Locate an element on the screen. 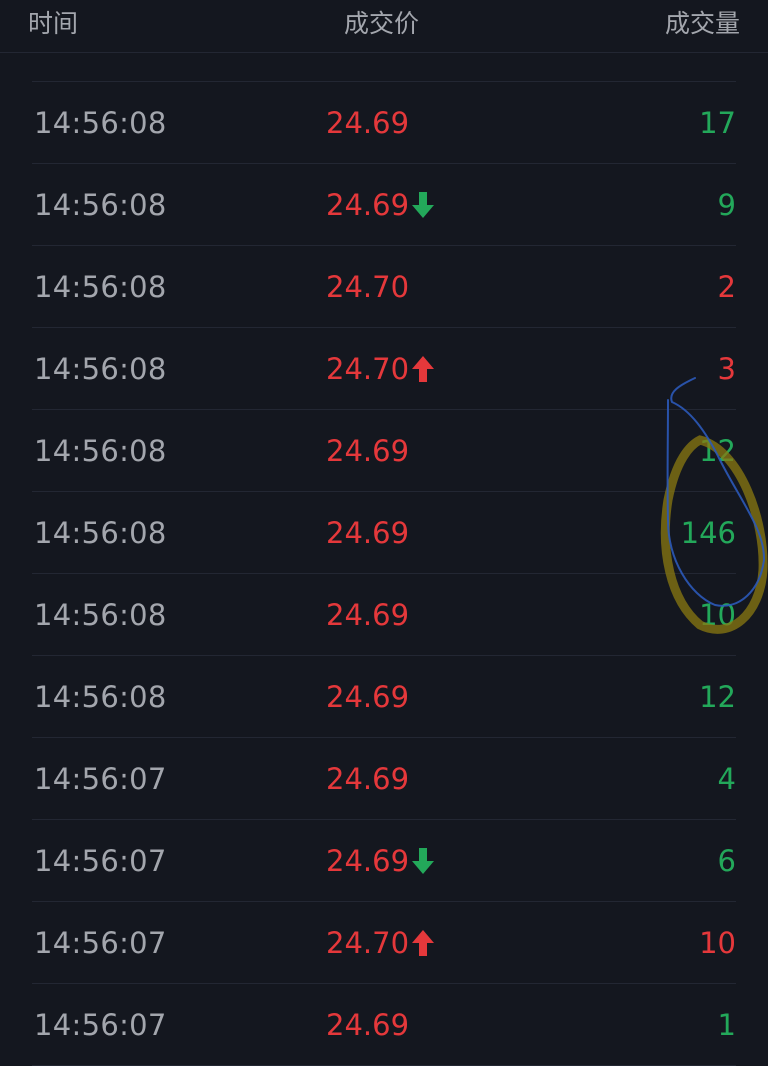 This screenshot has height=1066, width=768. table-row: 14:56:08 24.69 146 is located at coordinates (384, 533).